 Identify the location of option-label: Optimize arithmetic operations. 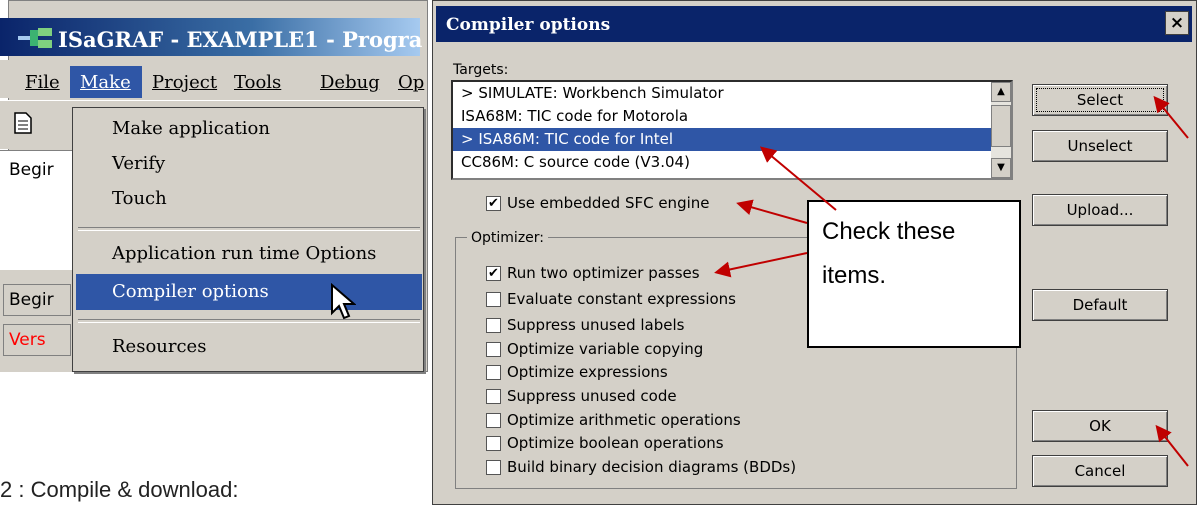
(624, 420).